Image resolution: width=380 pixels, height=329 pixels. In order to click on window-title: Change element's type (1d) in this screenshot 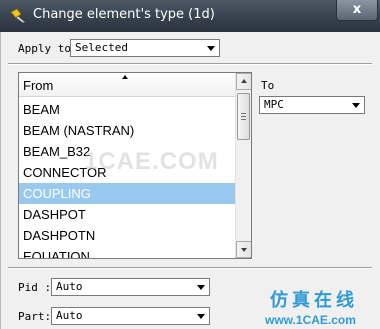, I will do `click(124, 14)`.